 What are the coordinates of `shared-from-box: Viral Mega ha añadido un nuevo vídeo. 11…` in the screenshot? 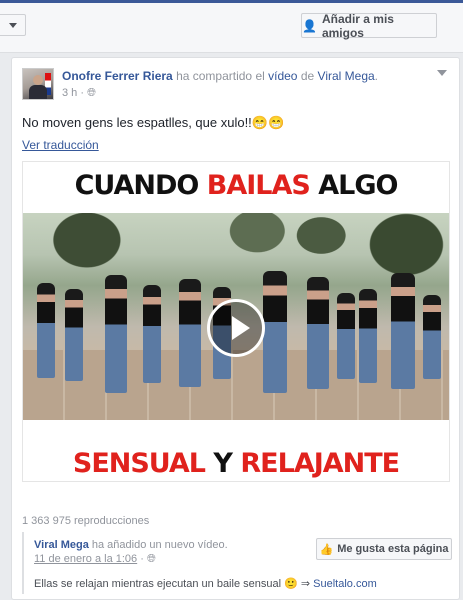 It's located at (237, 563).